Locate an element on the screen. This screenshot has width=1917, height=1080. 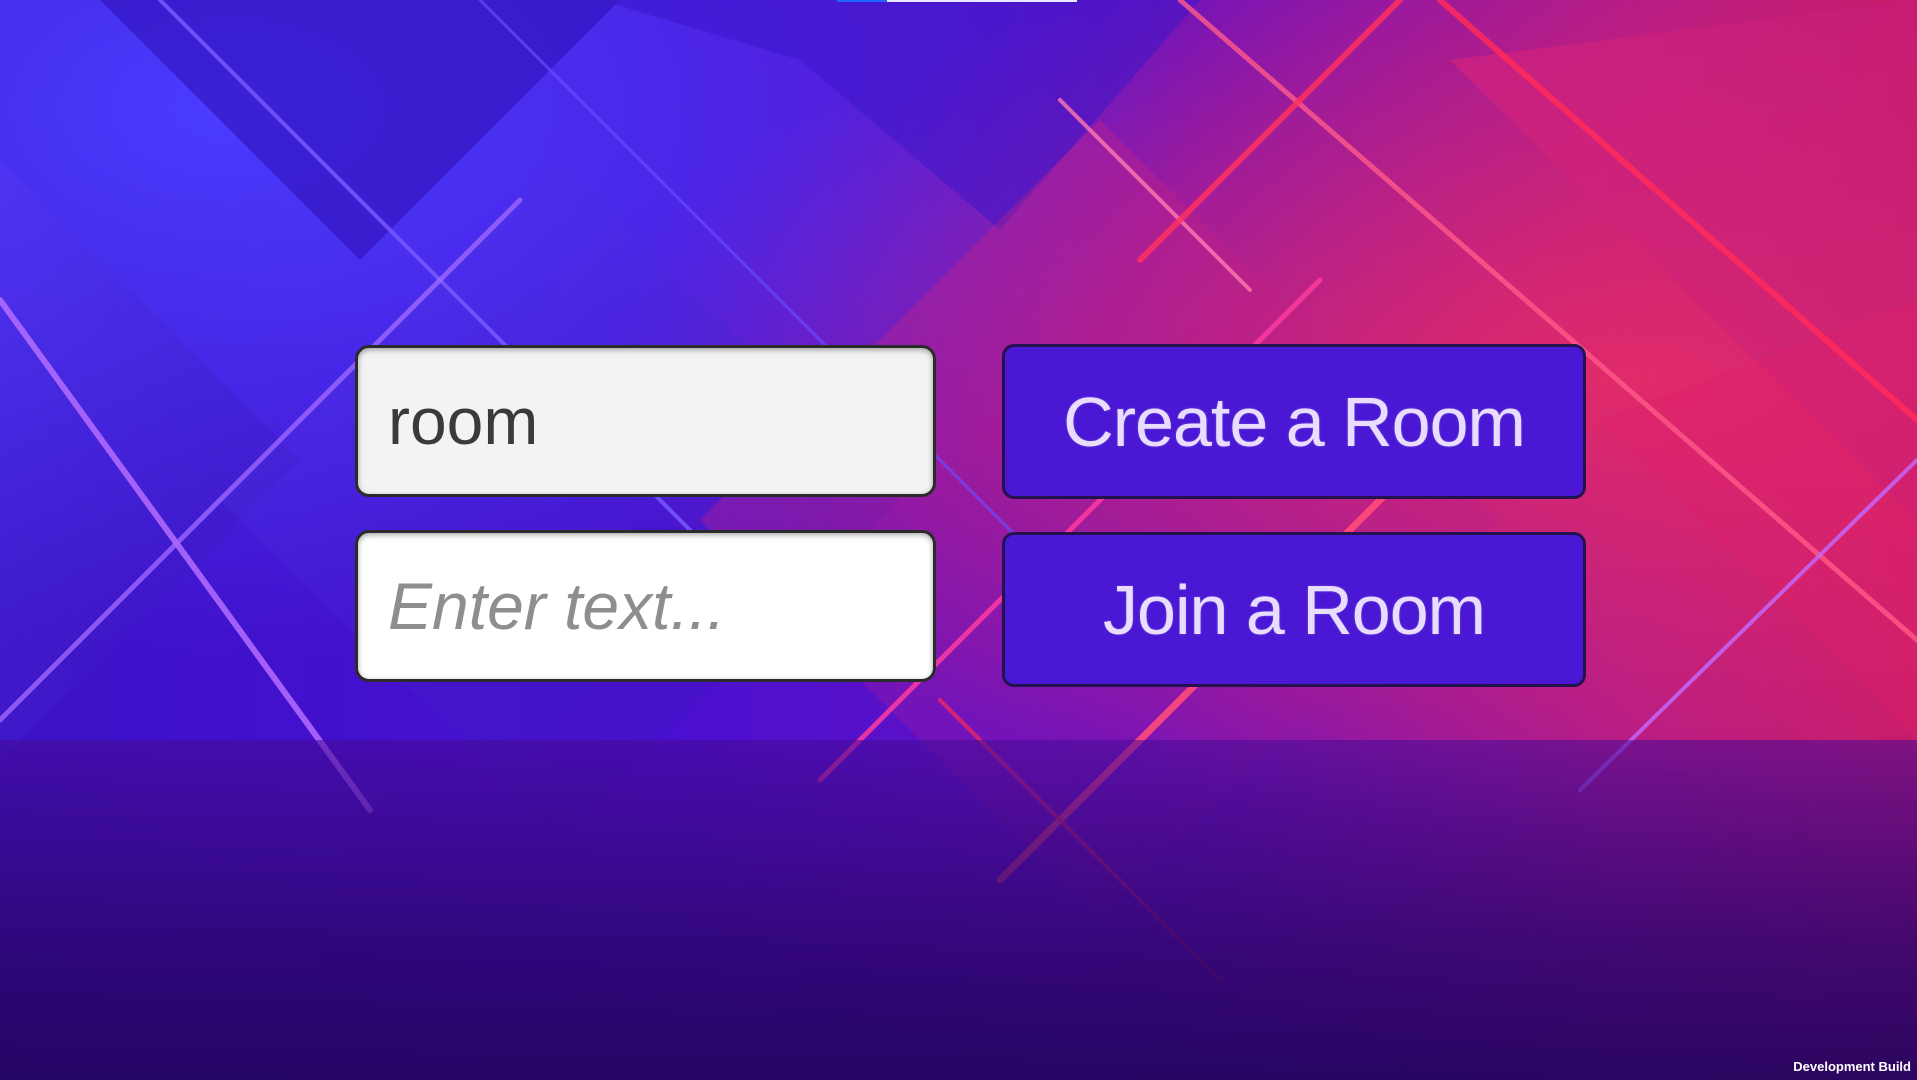
room-name-input: room is located at coordinates (645, 421).